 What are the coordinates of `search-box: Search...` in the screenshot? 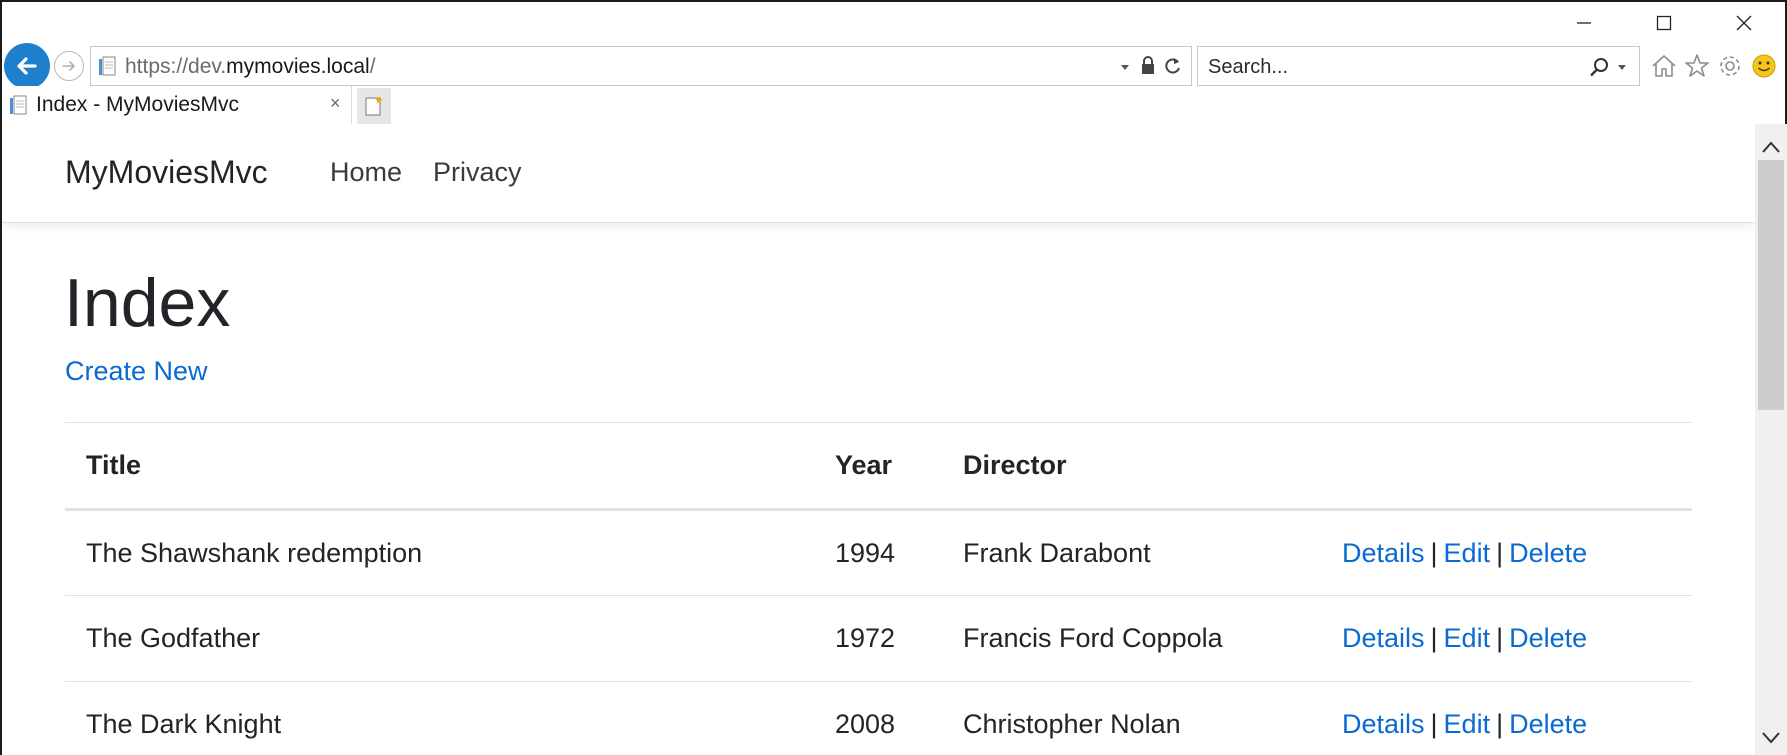 It's located at (1418, 66).